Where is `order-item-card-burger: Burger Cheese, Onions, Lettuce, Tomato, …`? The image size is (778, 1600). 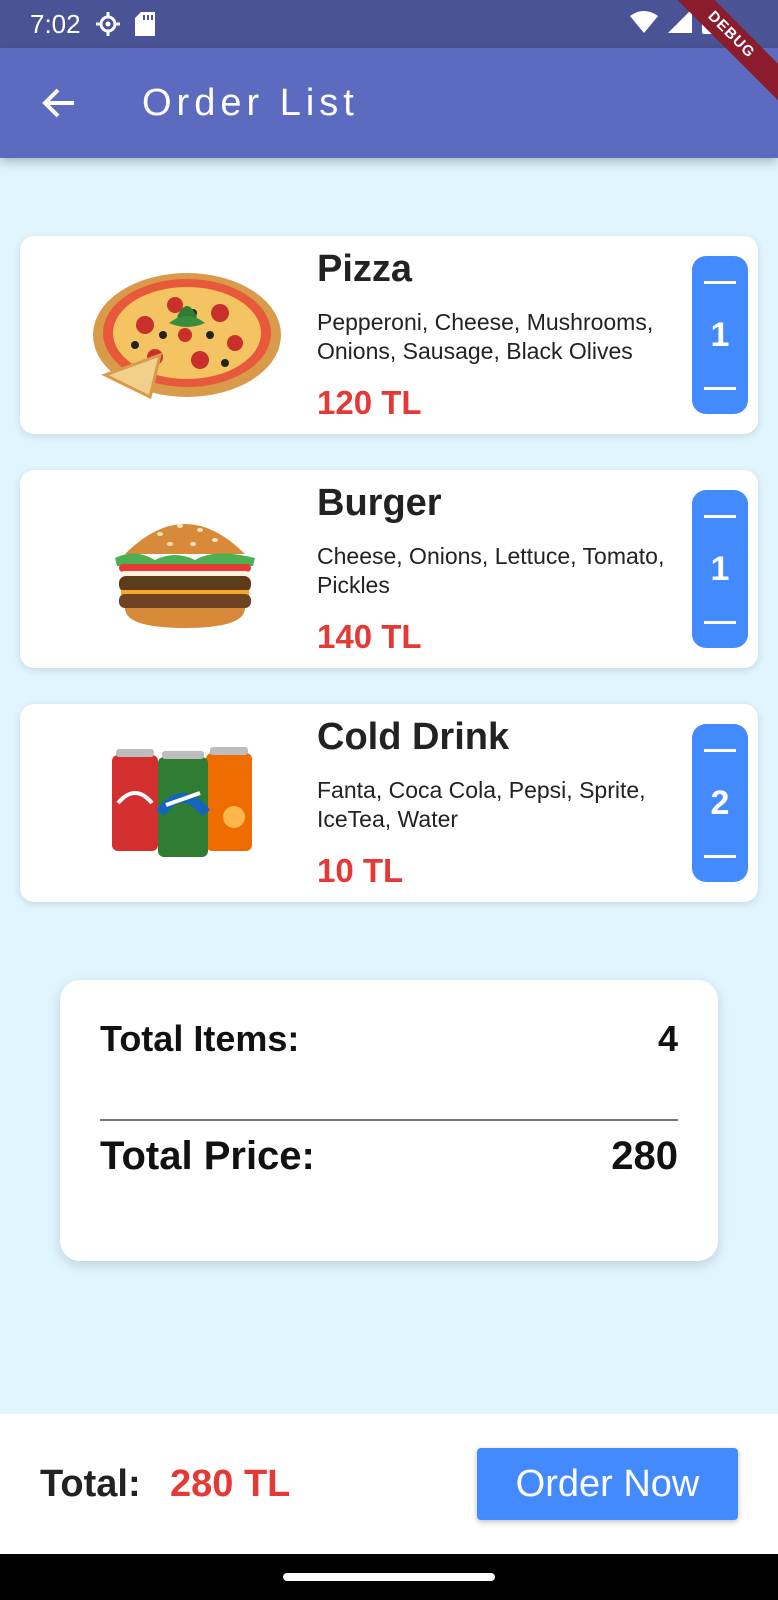
order-item-card-burger: Burger Cheese, Onions, Lettuce, Tomato, … is located at coordinates (389, 569).